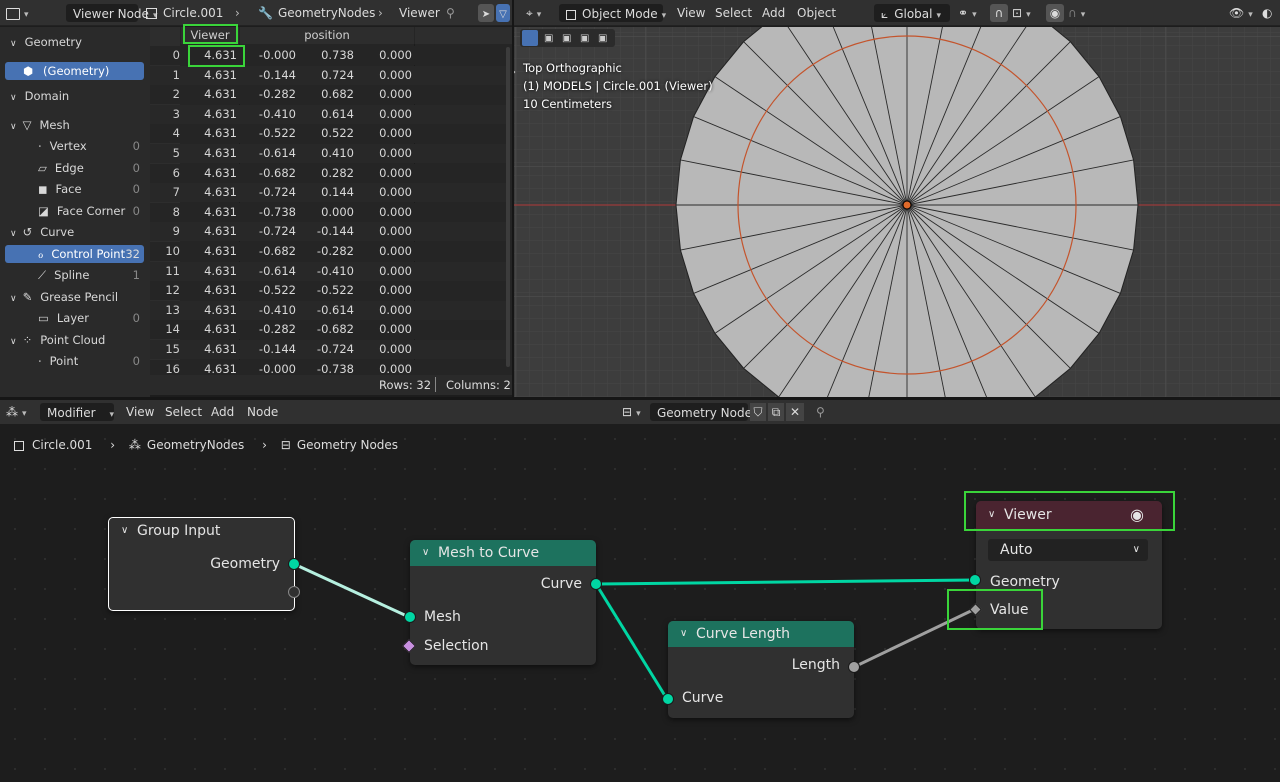 This screenshot has width=1280, height=782. Describe the element at coordinates (816, 13) in the screenshot. I see `menu-object: Object` at that location.